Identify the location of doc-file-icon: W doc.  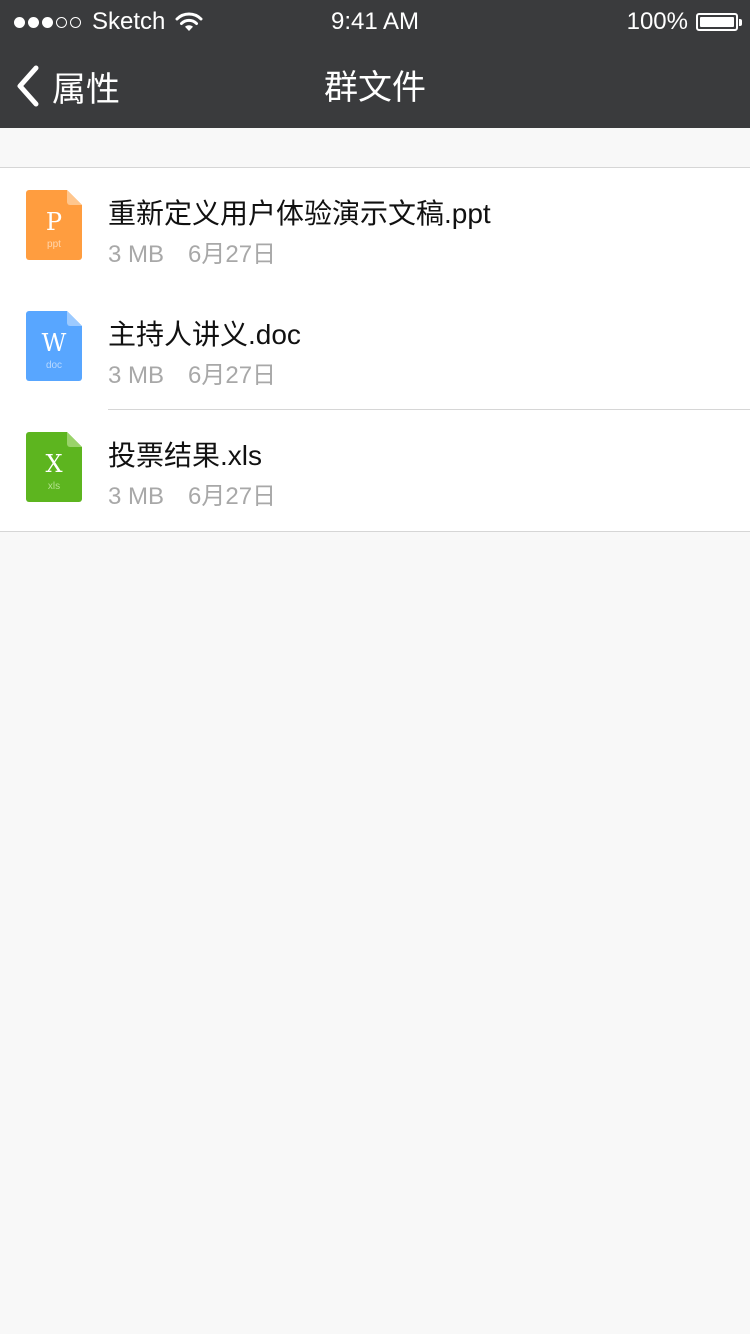
(54, 346).